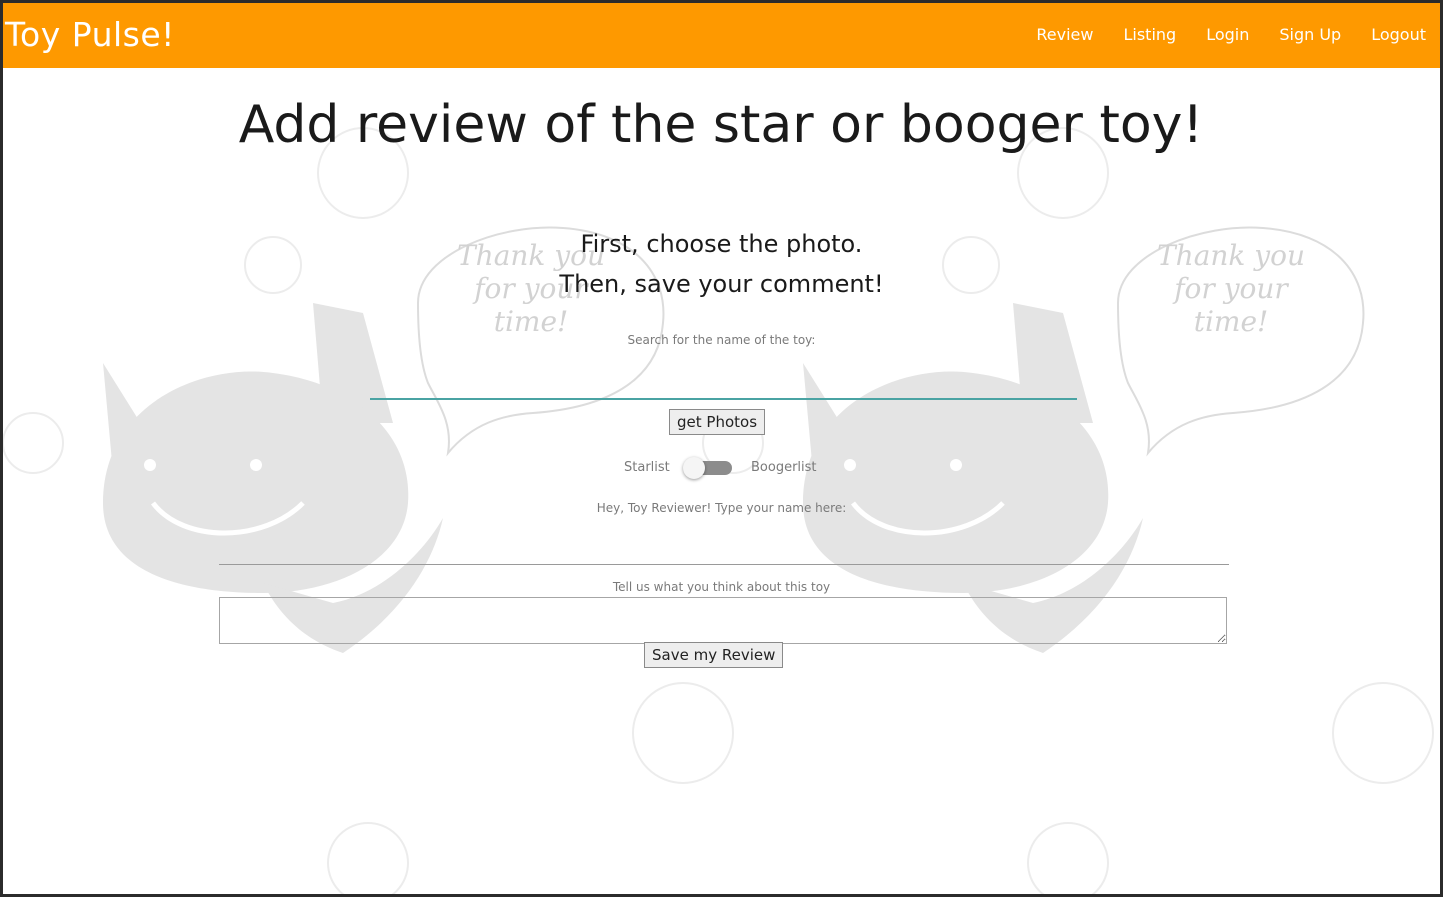  I want to click on search-label: Search for the name of the toy:, so click(721, 340).